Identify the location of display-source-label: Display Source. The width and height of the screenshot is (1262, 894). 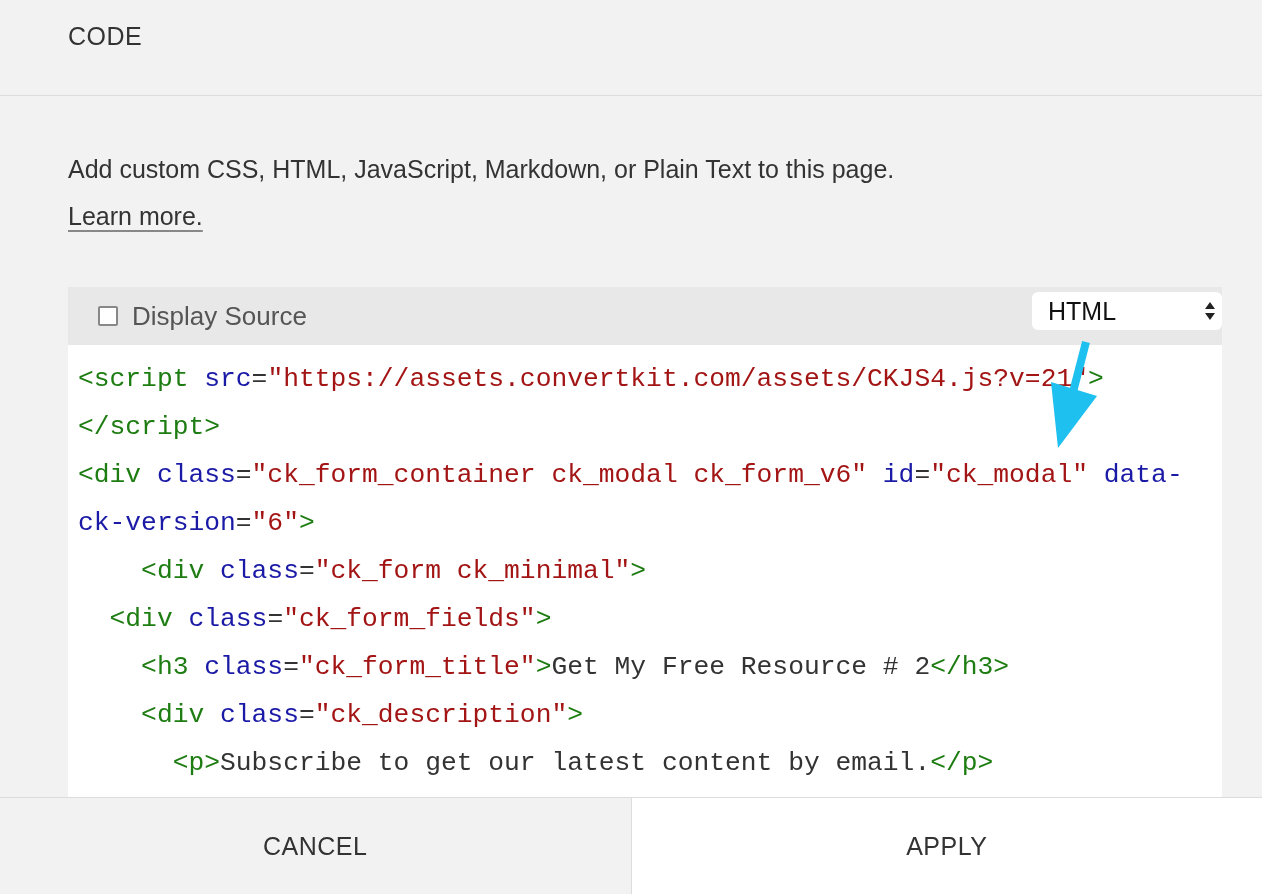
(219, 316).